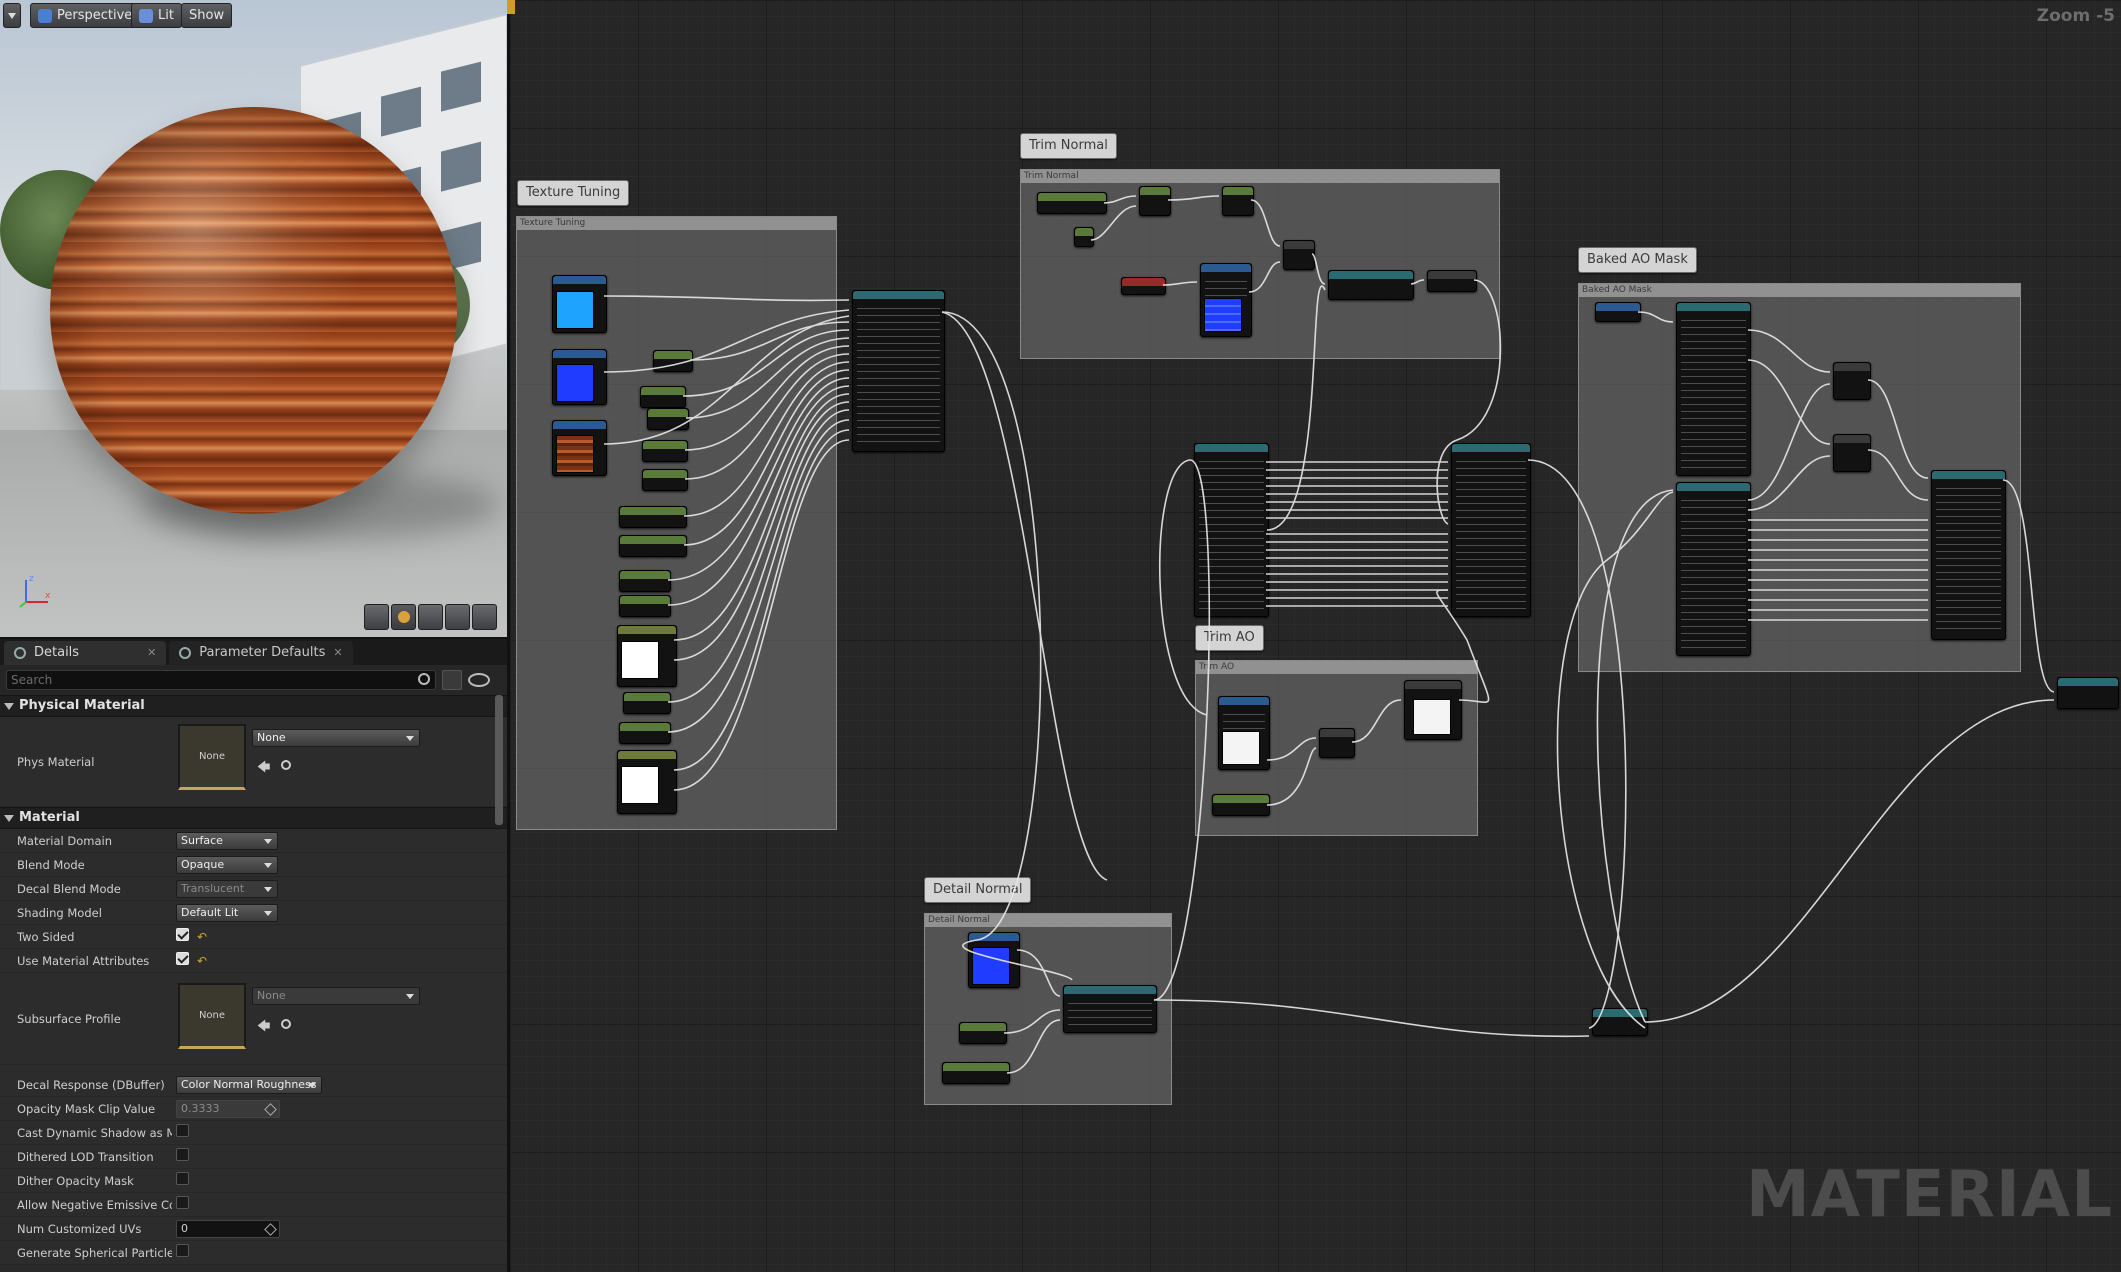 This screenshot has width=2121, height=1272. I want to click on subsurface-profile-thumbnail: None, so click(212, 1016).